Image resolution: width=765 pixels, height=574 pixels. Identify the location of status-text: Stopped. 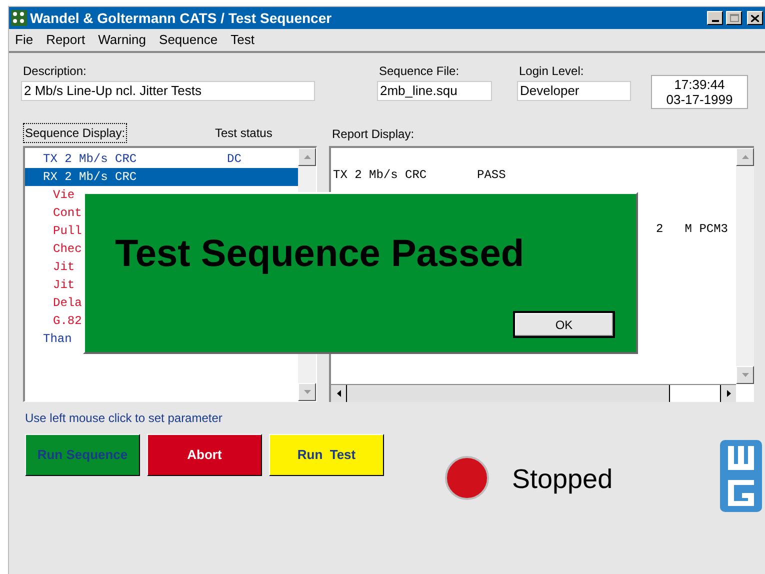
(562, 479).